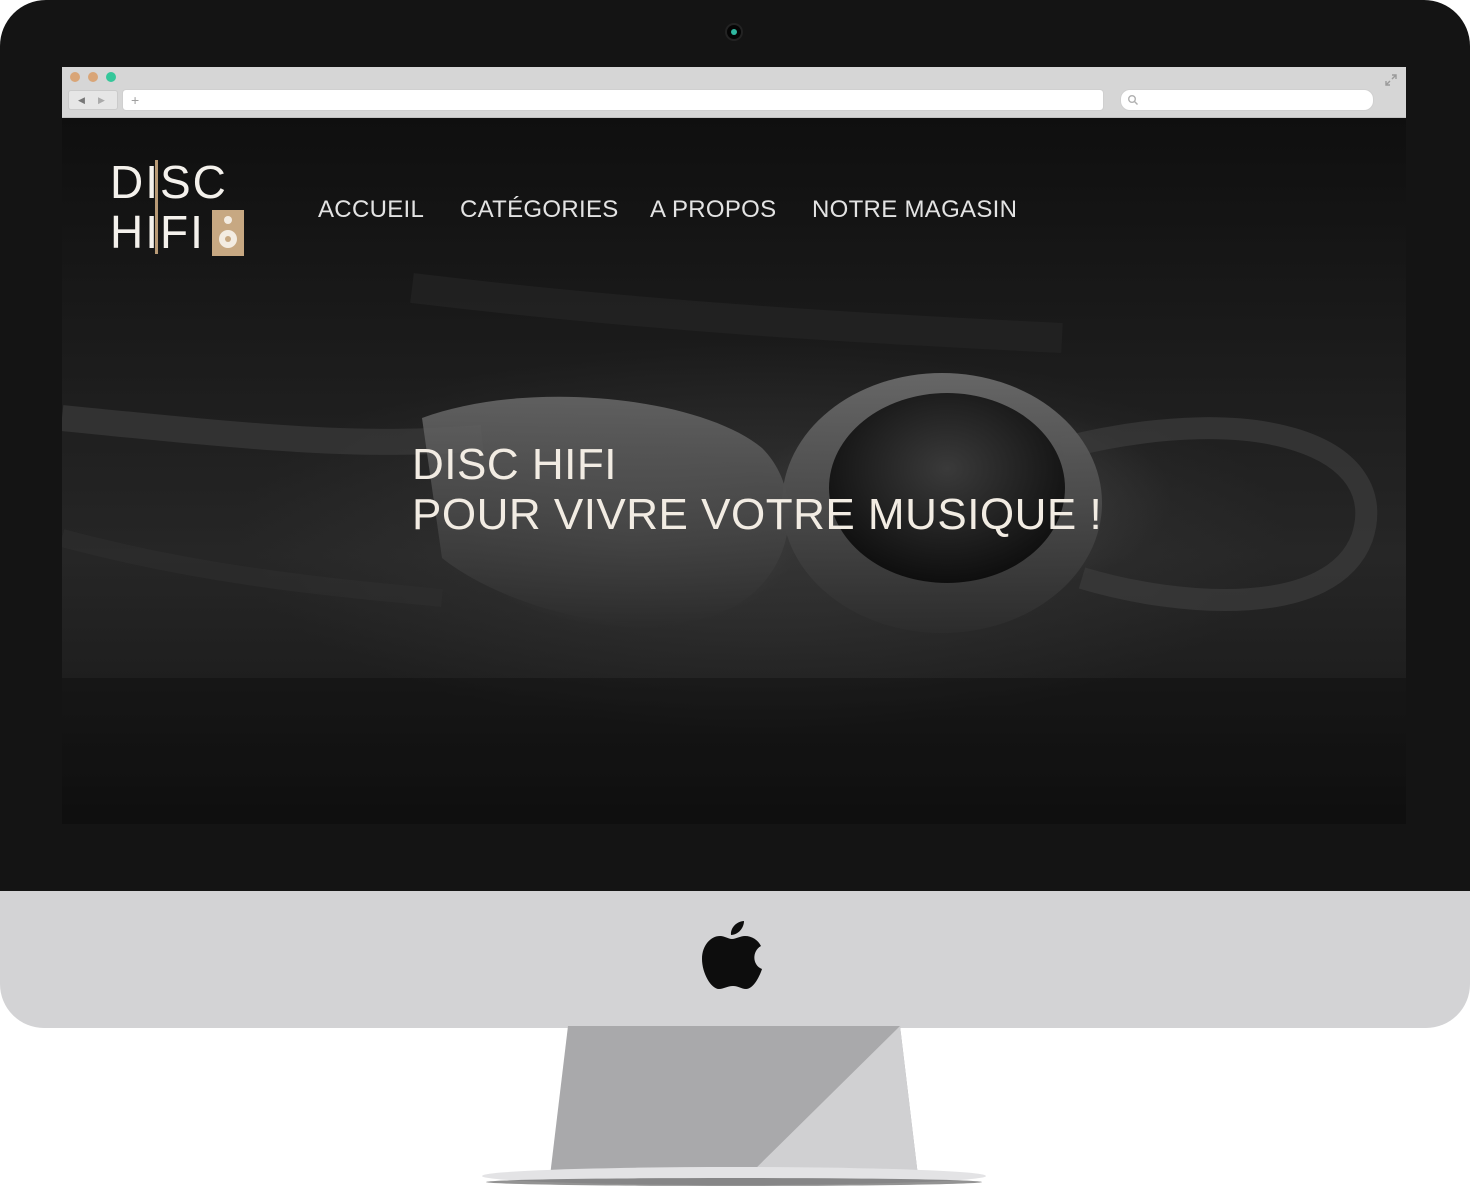 The image size is (1470, 1187). What do you see at coordinates (156, 207) in the screenshot?
I see `logo-divider` at bounding box center [156, 207].